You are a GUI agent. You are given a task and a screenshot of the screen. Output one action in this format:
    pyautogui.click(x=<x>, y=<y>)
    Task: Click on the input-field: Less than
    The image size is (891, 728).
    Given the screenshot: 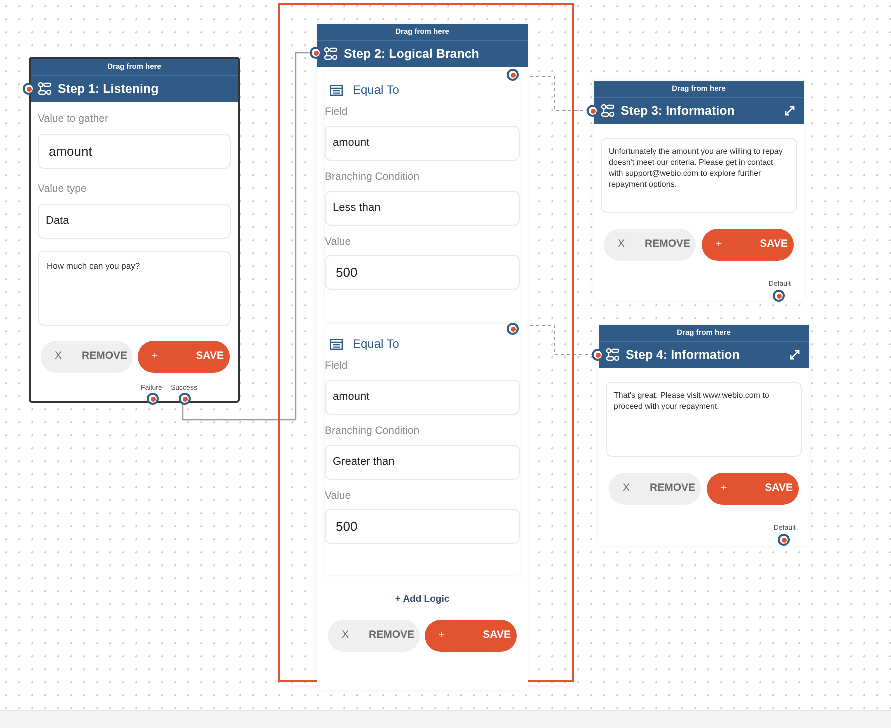 What is the action you would take?
    pyautogui.click(x=422, y=208)
    